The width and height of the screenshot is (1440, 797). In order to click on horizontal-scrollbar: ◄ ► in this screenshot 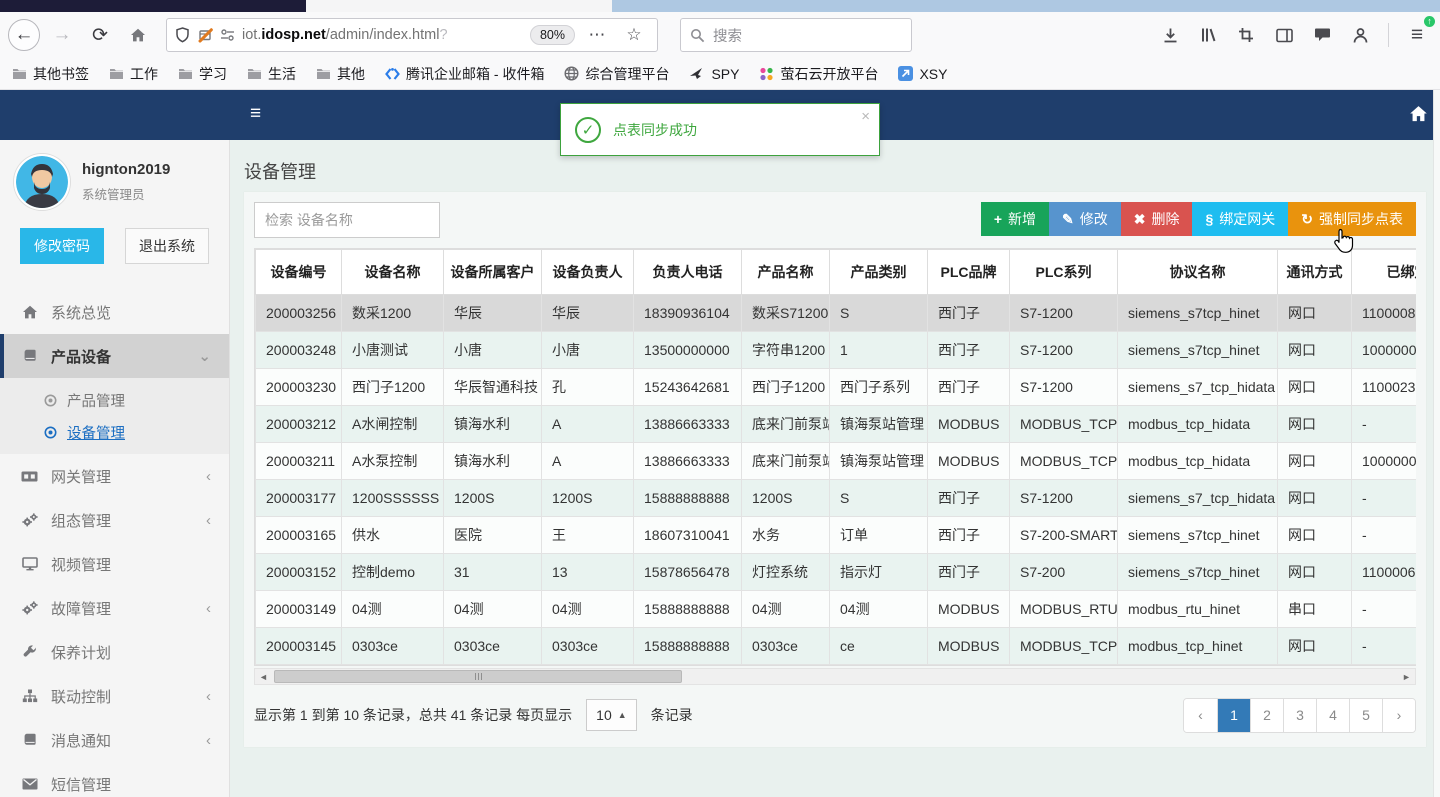, I will do `click(835, 676)`.